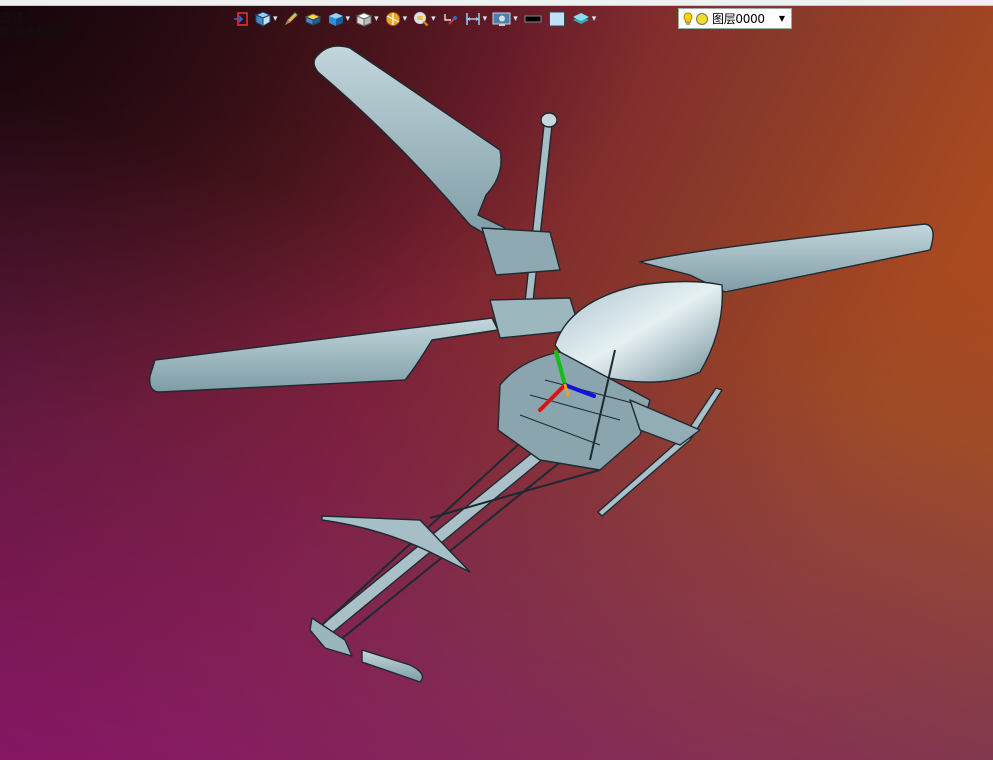 The width and height of the screenshot is (993, 760). I want to click on status-hint: 选择 取消选择提示, so click(36, 25).